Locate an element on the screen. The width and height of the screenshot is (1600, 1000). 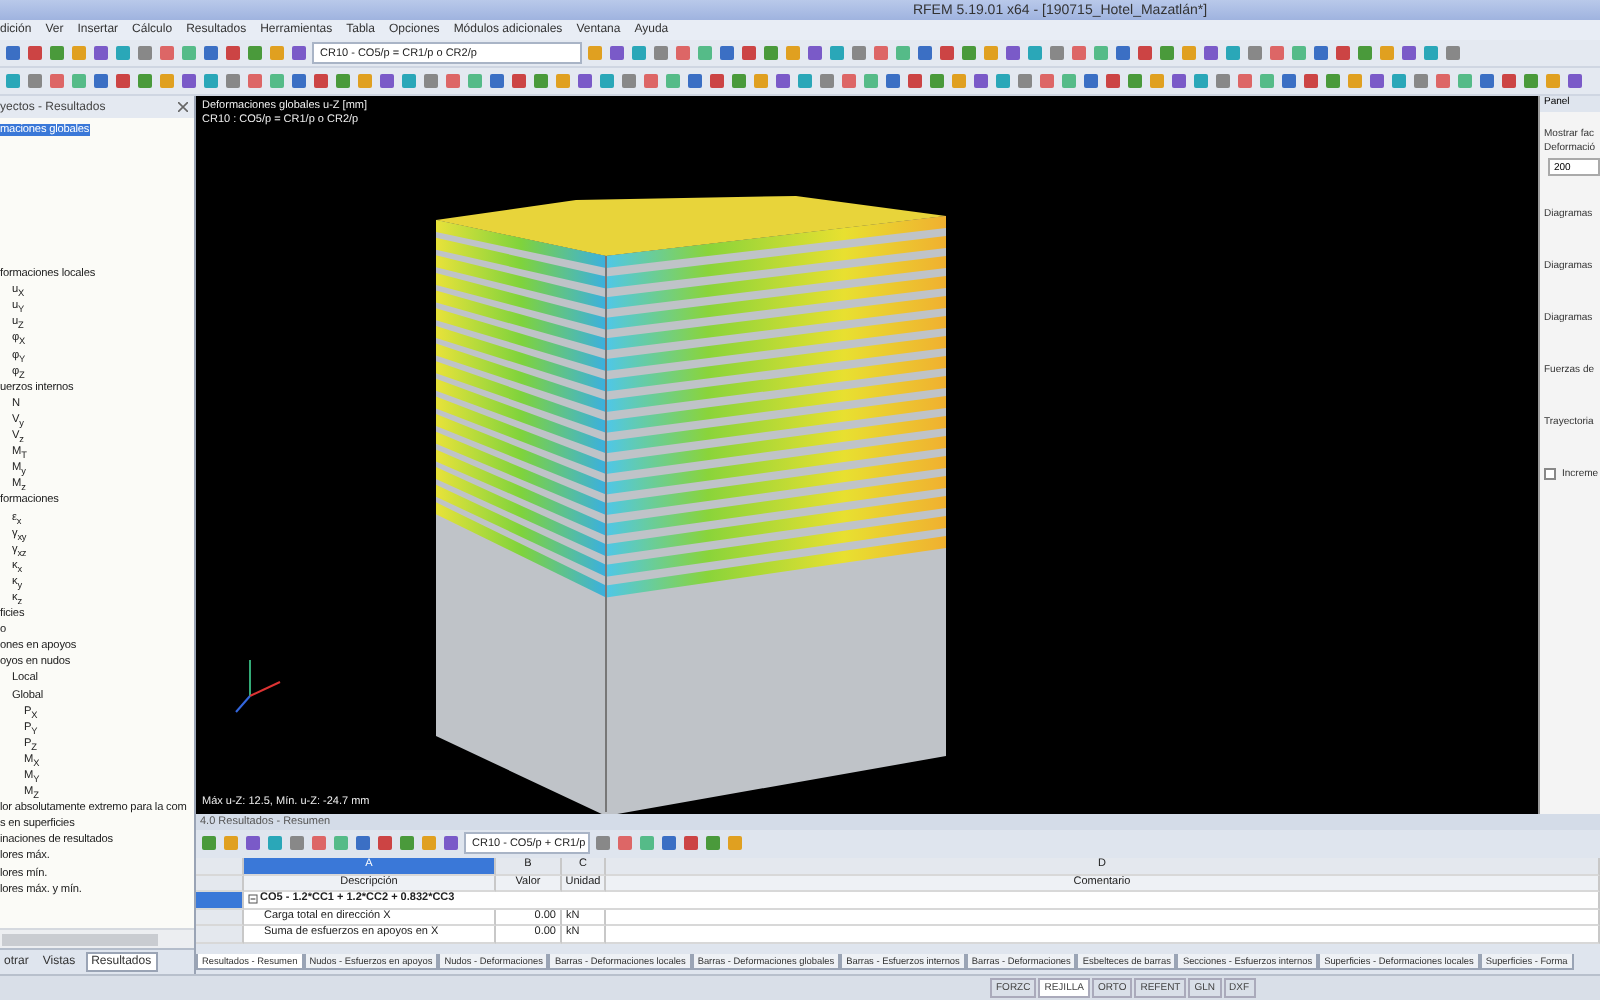
axis-icon is located at coordinates (258, 686).